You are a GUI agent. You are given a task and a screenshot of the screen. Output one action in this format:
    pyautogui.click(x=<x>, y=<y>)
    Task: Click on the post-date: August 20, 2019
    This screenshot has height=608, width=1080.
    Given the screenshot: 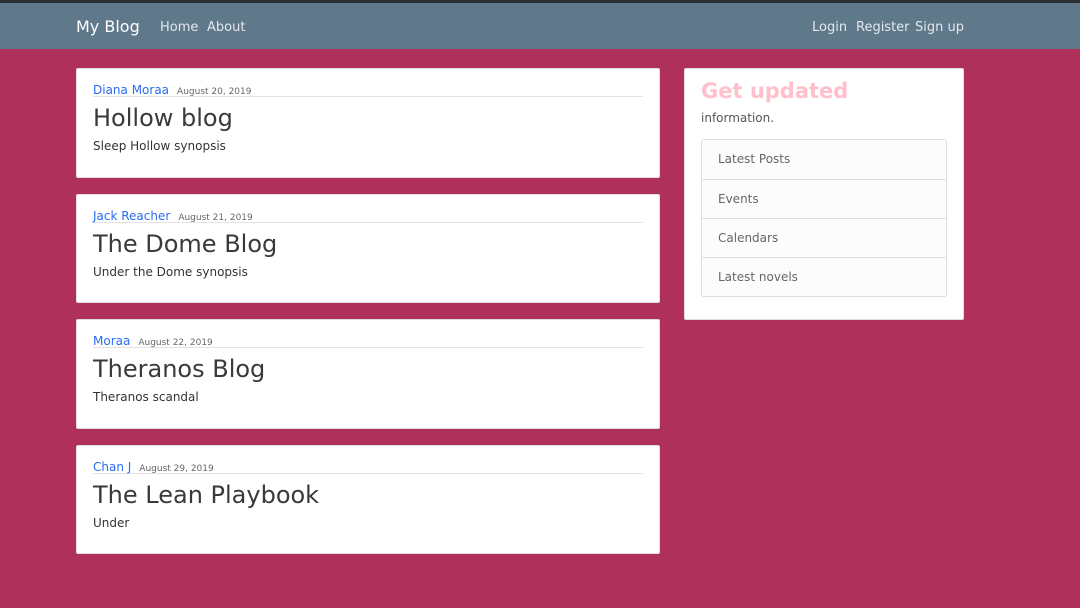 What is the action you would take?
    pyautogui.click(x=214, y=92)
    